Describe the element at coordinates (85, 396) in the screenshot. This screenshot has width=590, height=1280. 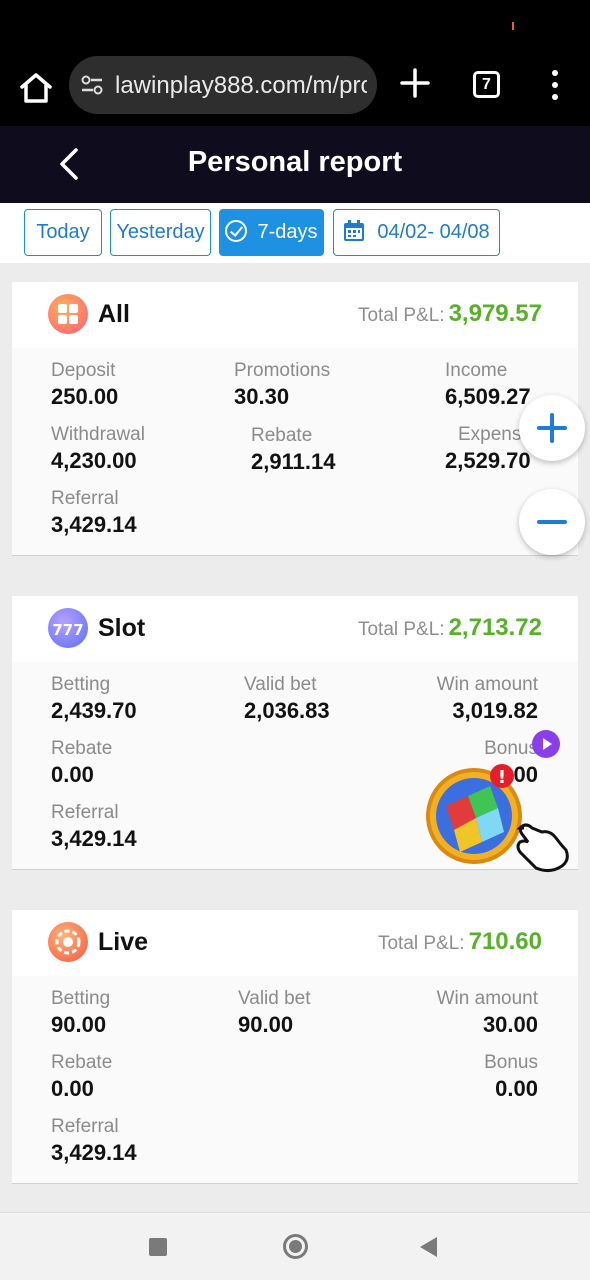
I see `field-value: 250.00` at that location.